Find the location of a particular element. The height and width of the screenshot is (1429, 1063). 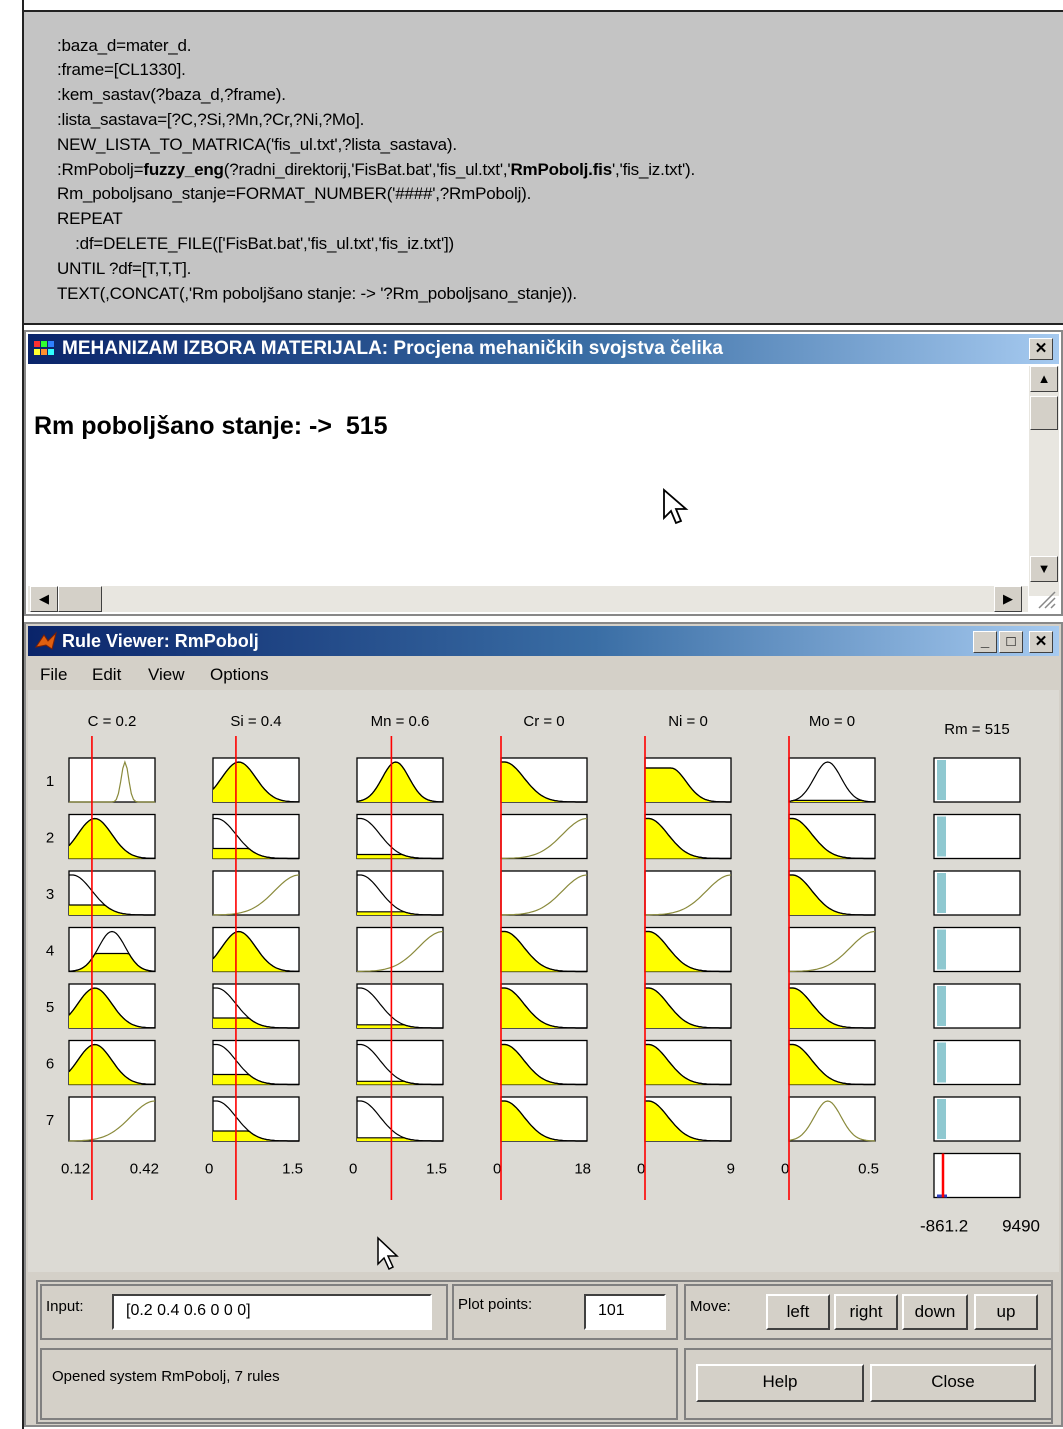

help-button: Help is located at coordinates (780, 1383).